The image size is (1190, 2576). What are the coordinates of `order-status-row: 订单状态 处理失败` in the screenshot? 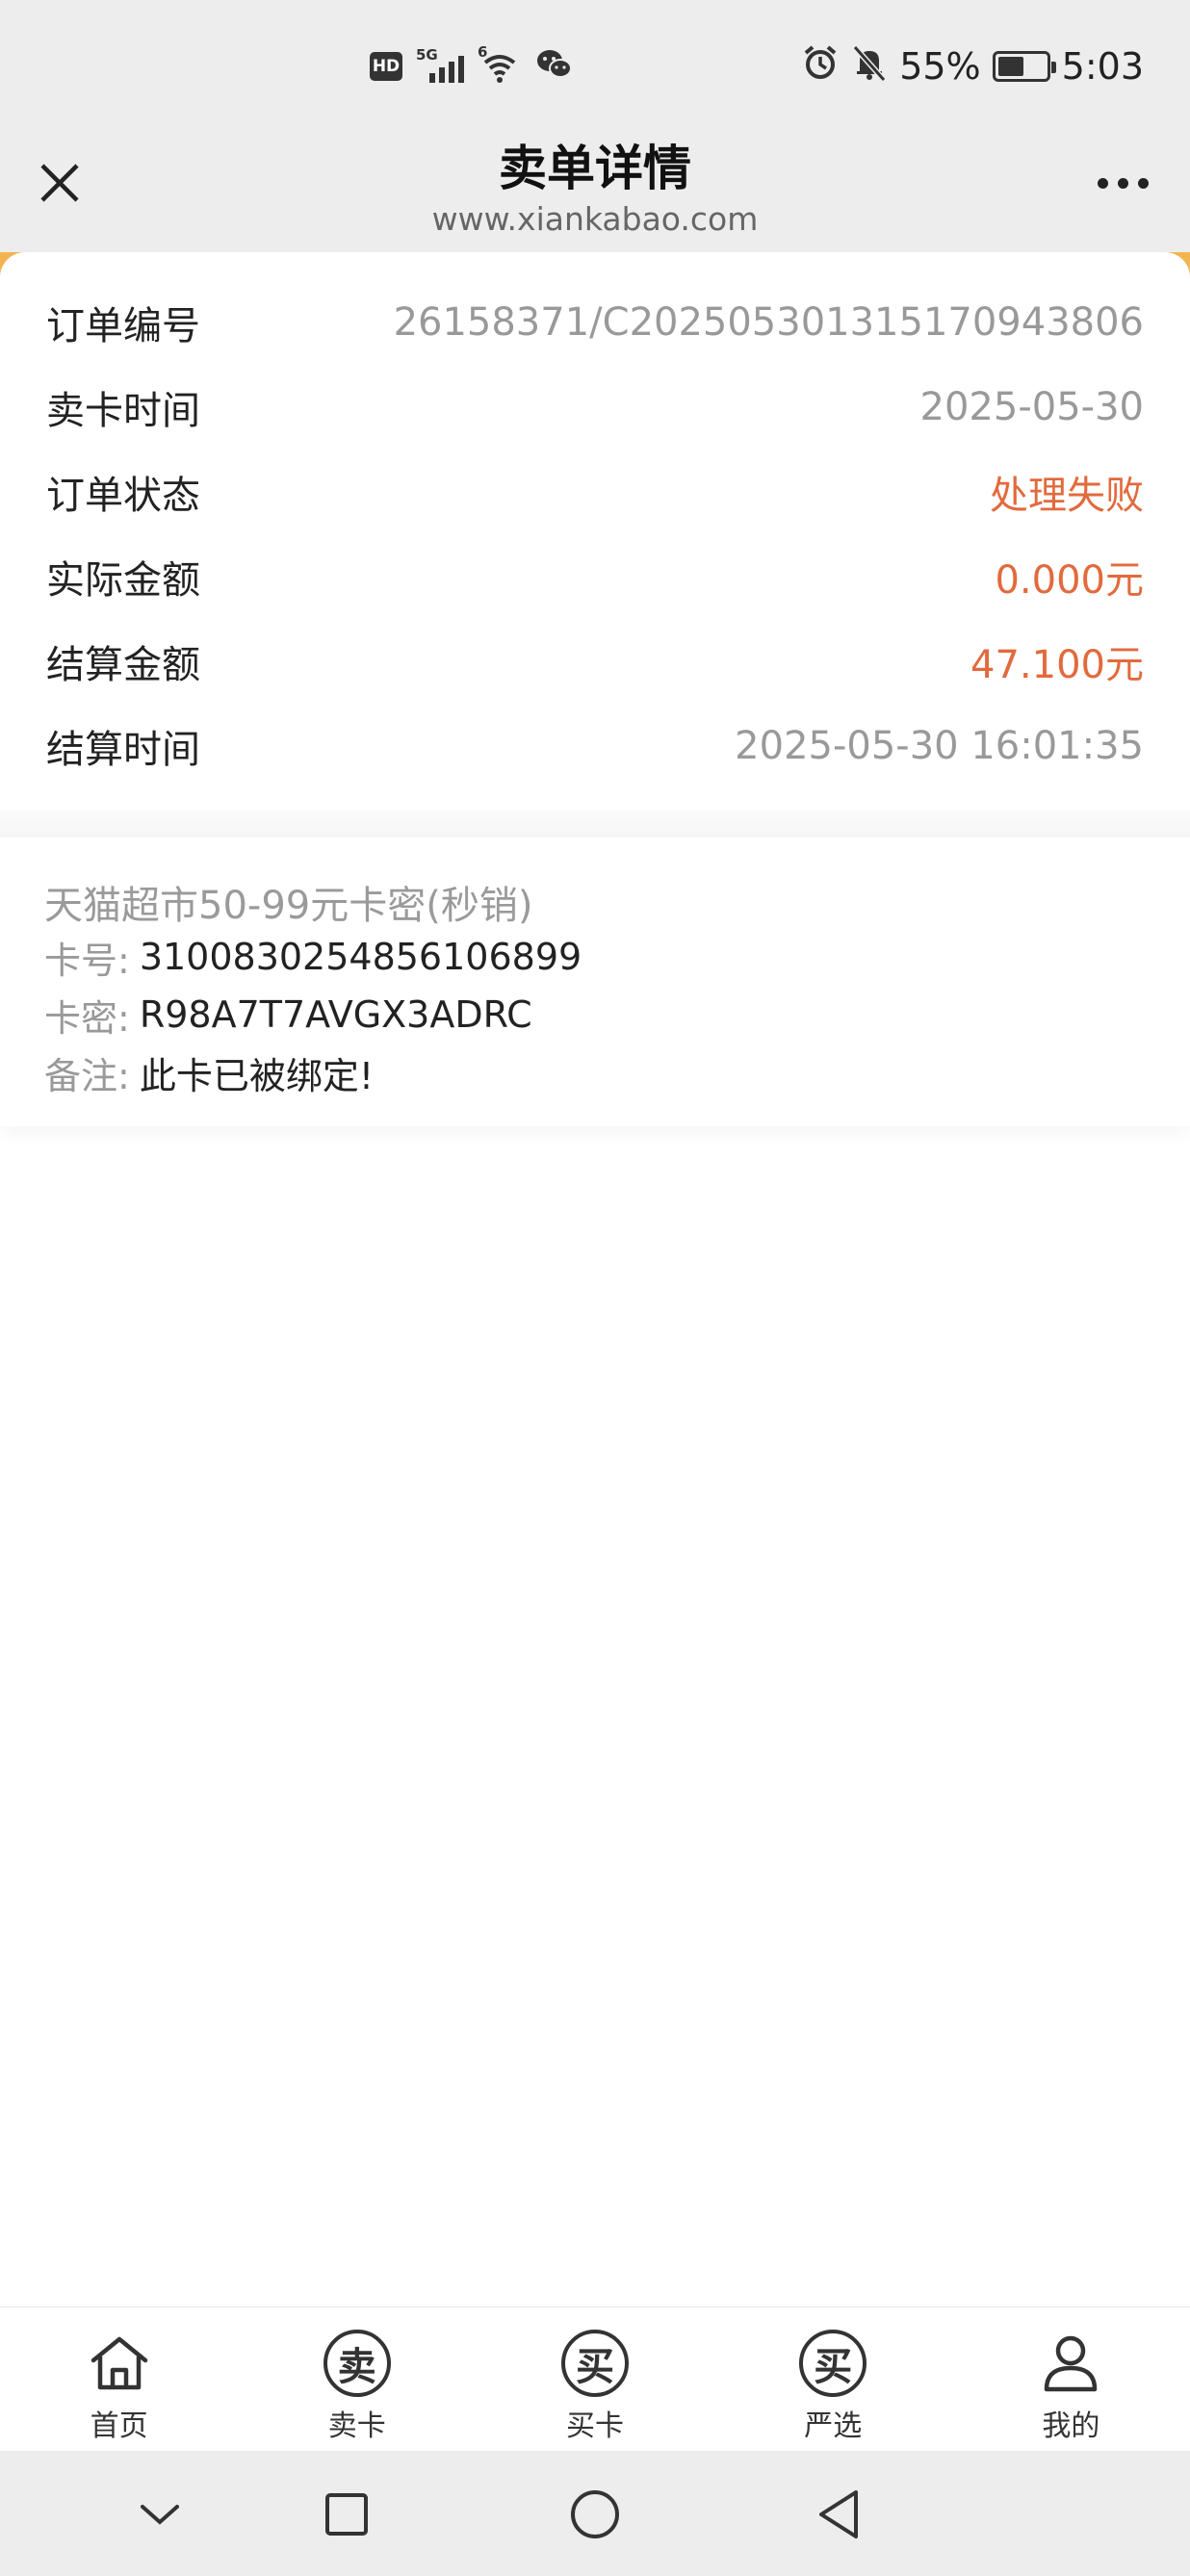 It's located at (595, 492).